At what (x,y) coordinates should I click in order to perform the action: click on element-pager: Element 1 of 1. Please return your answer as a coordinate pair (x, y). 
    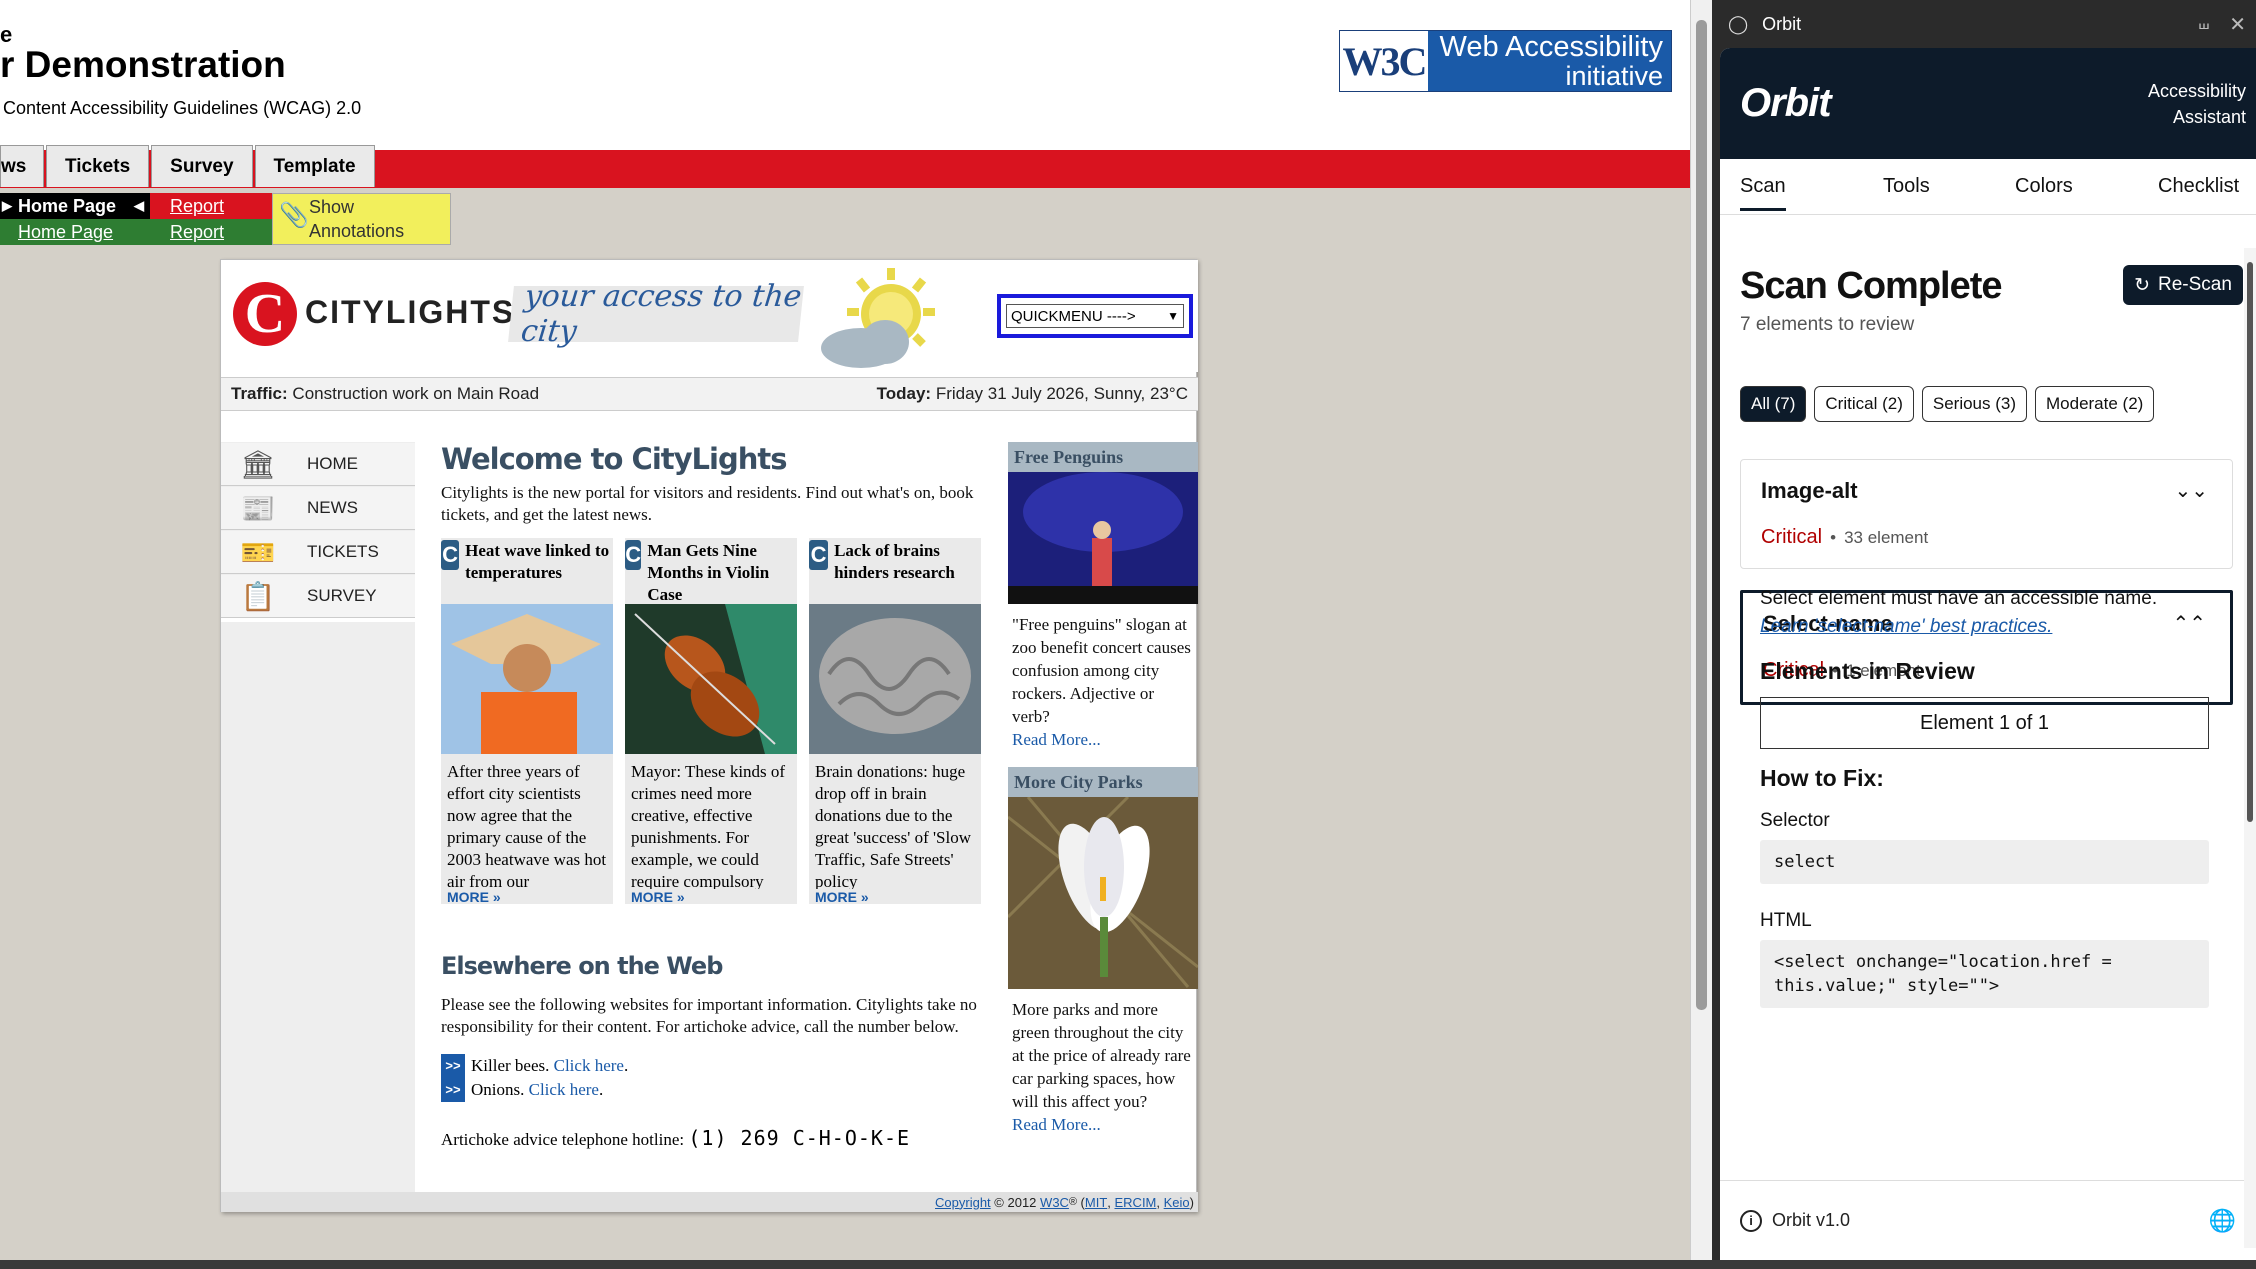
    Looking at the image, I should click on (1984, 723).